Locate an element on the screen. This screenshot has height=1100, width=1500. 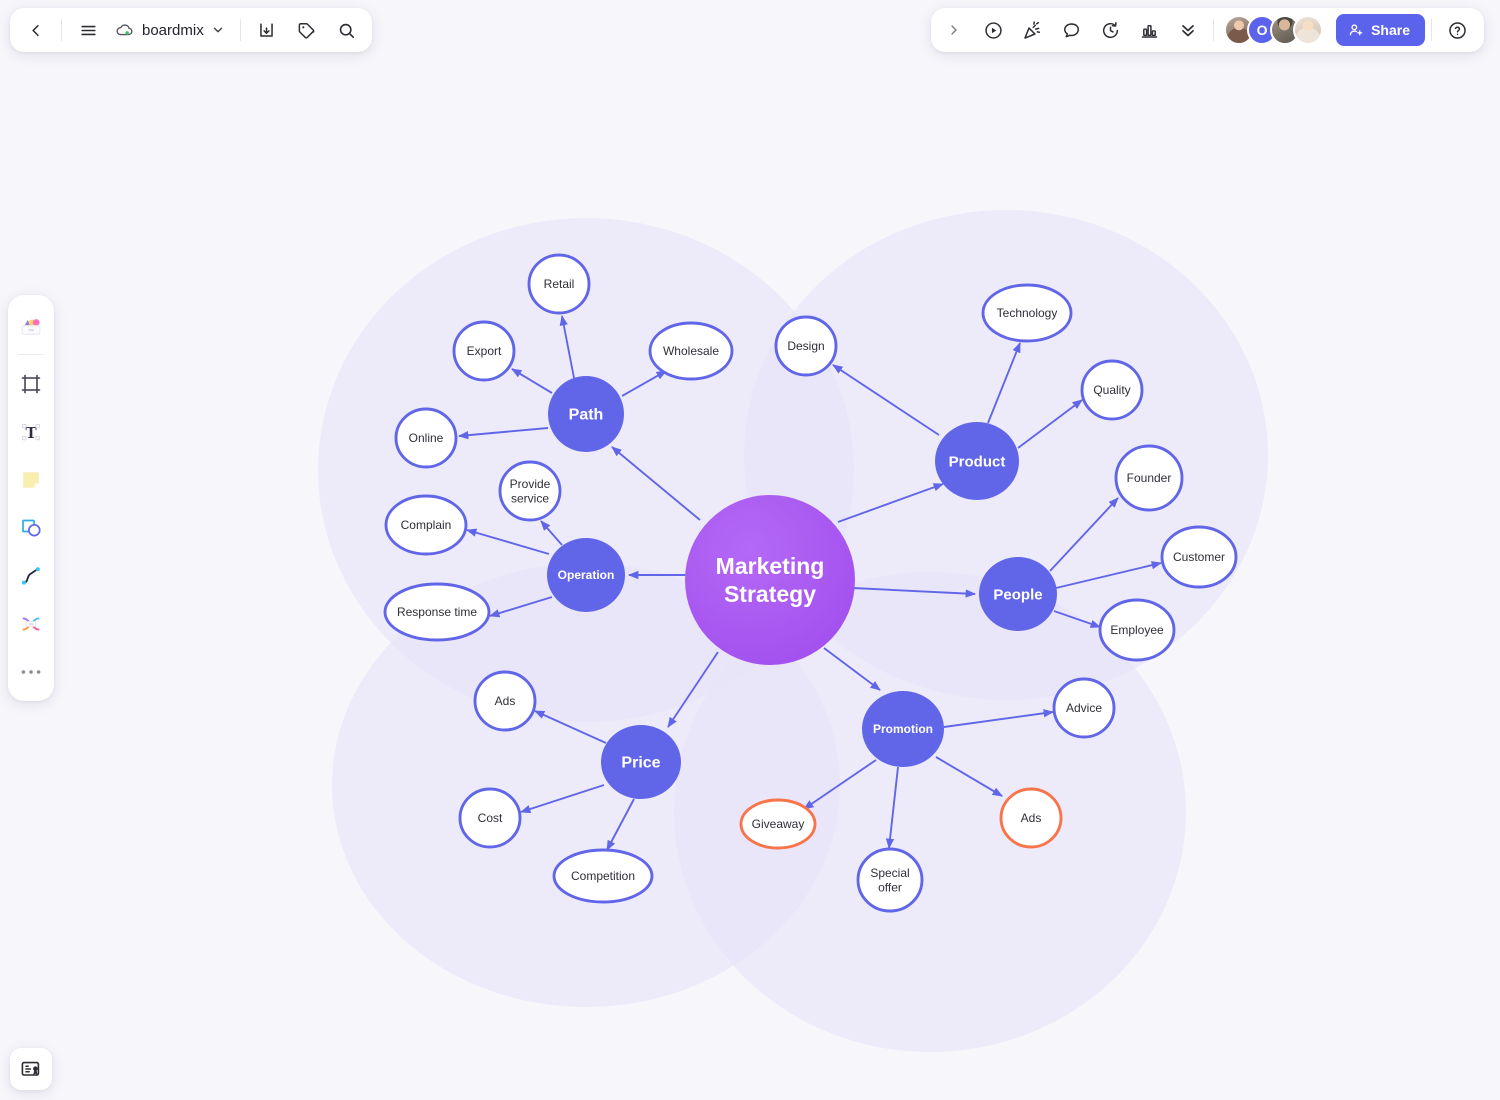
node-people: People is located at coordinates (1018, 594).